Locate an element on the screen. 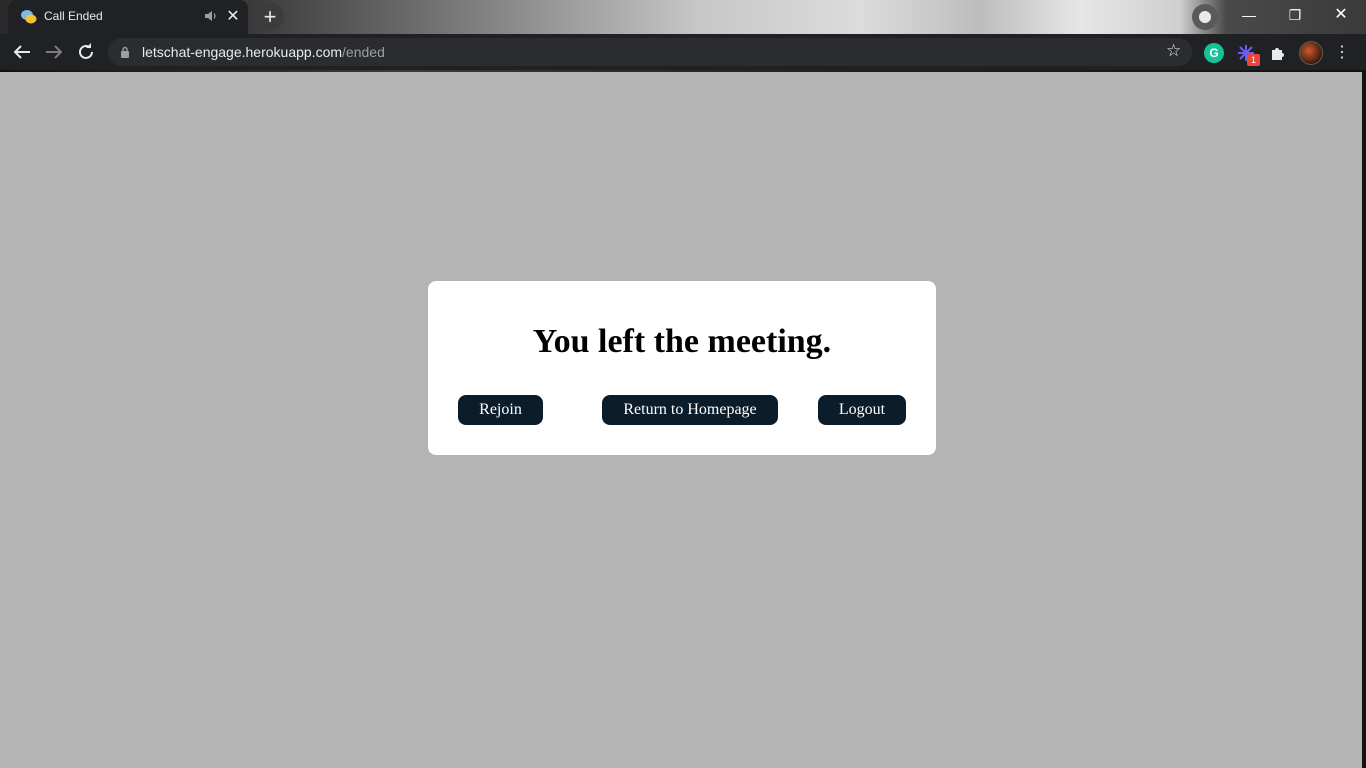 The width and height of the screenshot is (1366, 768). browser-toolbar: letschat-engage.herokuapp.com/ended ☆ is located at coordinates (683, 52).